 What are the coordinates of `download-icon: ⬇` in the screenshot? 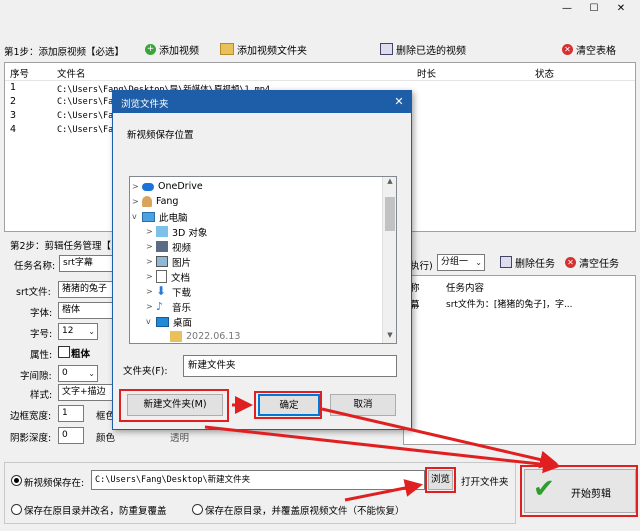 It's located at (161, 291).